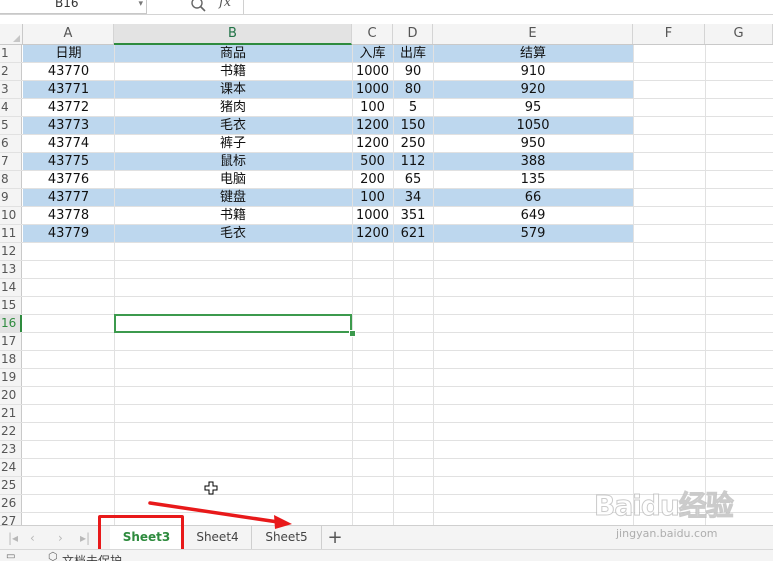 The image size is (773, 561). What do you see at coordinates (233, 107) in the screenshot?
I see `cell-product: 猪肉` at bounding box center [233, 107].